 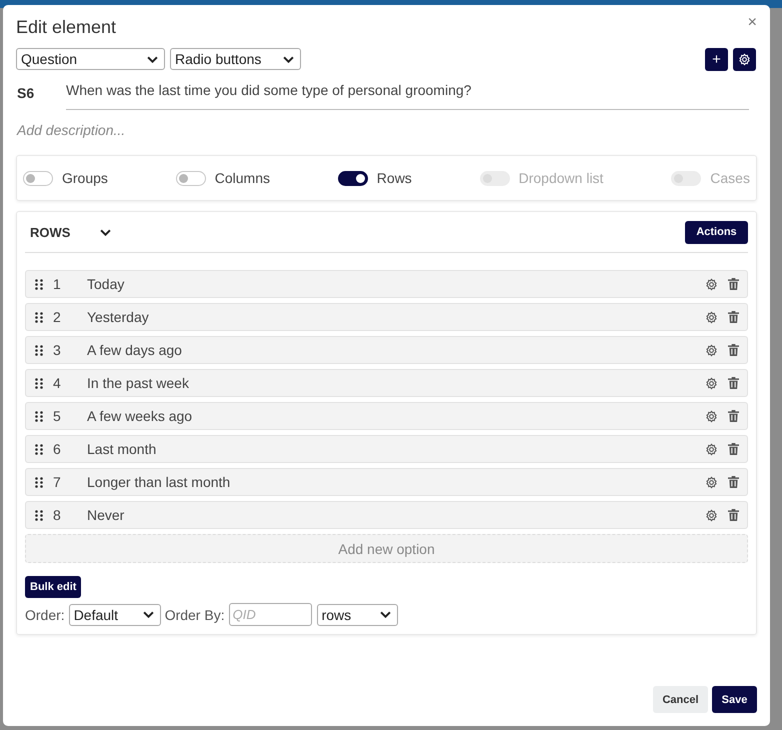 I want to click on option-row: 7 Longer than last month, so click(x=386, y=482).